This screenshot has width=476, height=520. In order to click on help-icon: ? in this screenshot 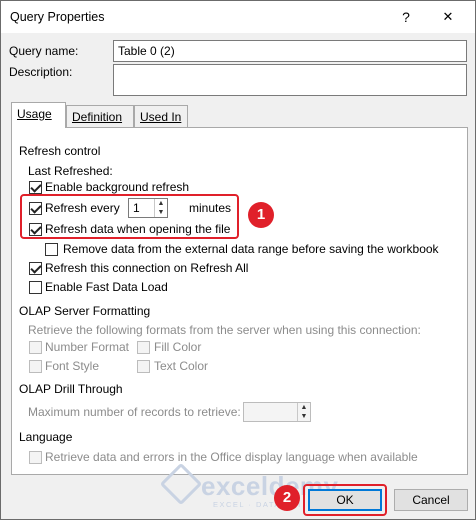, I will do `click(406, 17)`.